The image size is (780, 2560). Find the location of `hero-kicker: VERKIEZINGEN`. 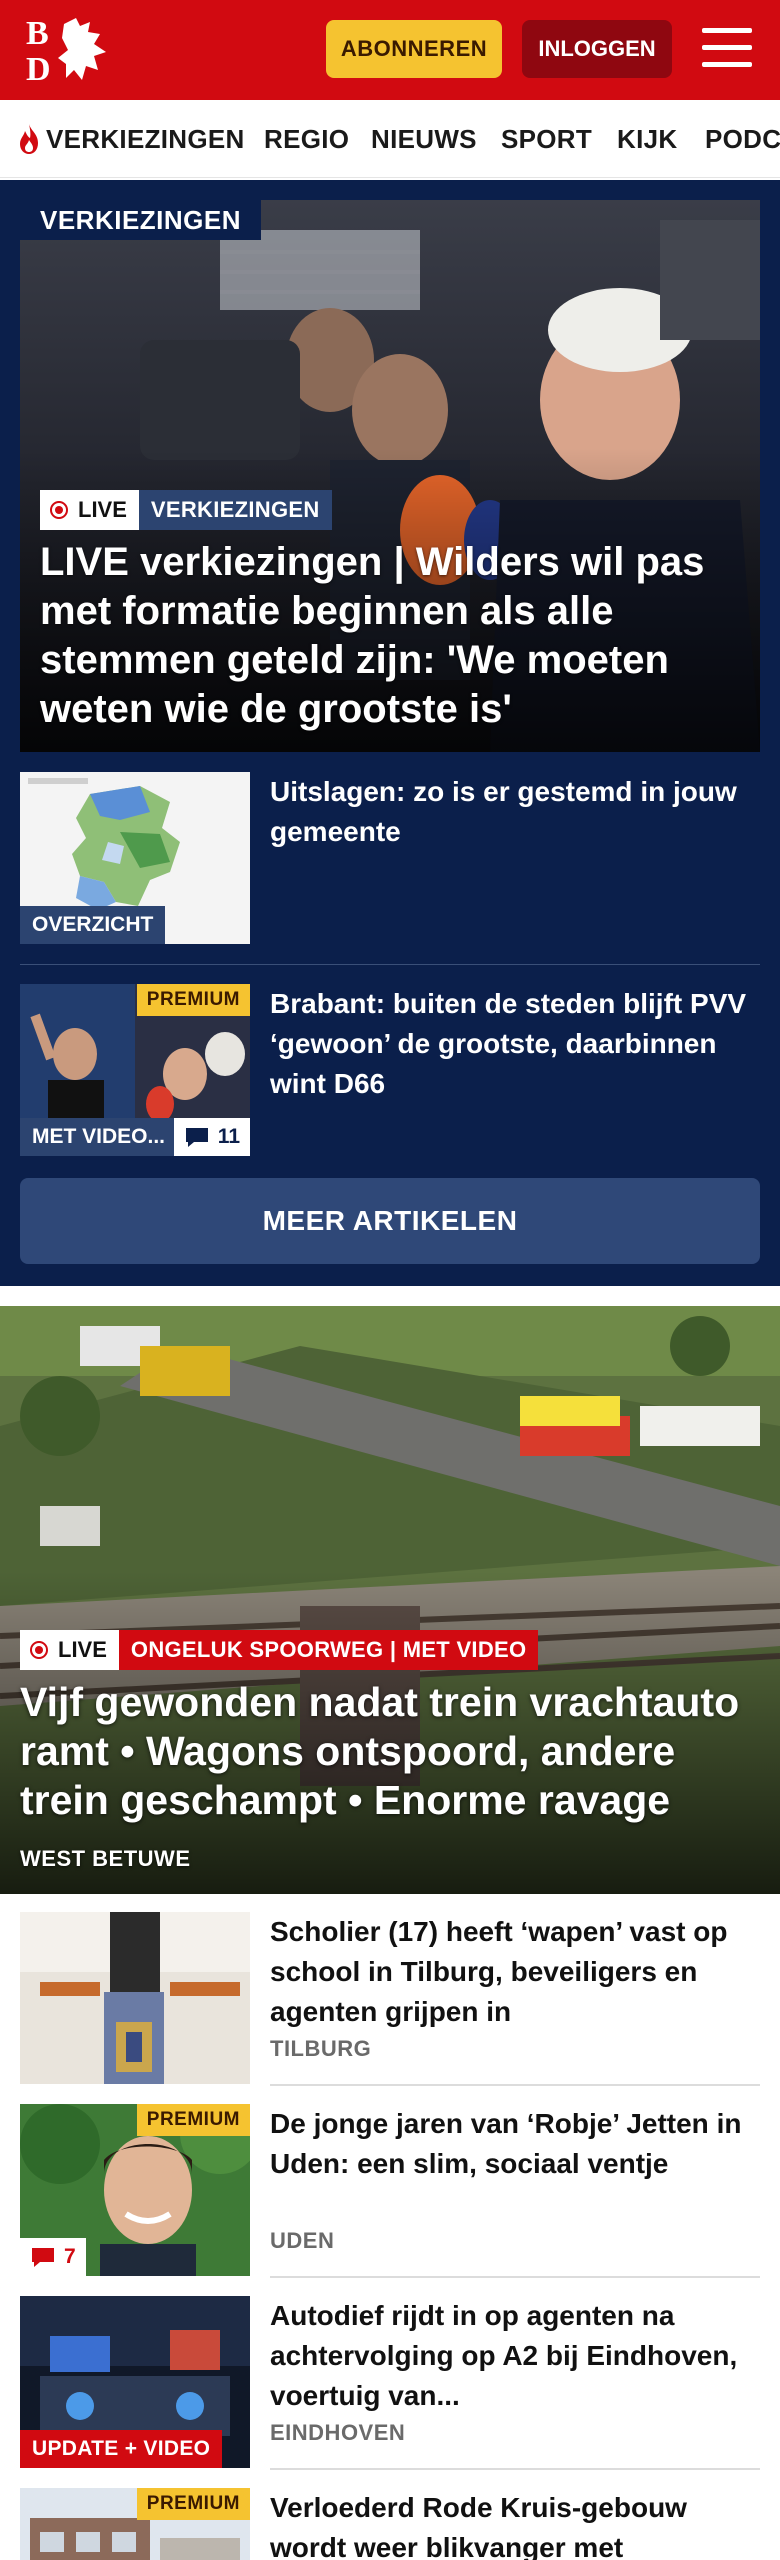

hero-kicker: VERKIEZINGEN is located at coordinates (235, 510).